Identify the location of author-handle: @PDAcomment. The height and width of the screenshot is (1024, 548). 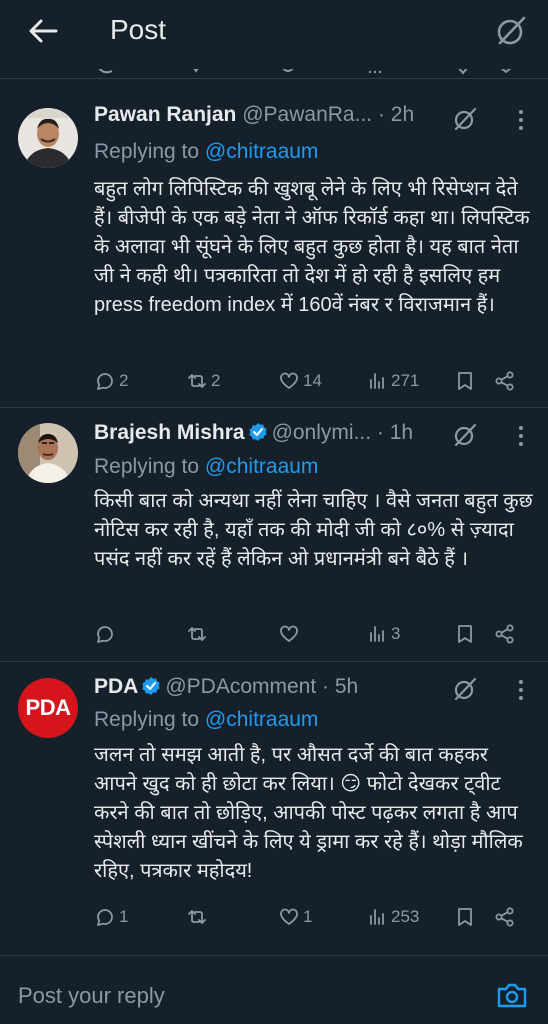
(240, 686).